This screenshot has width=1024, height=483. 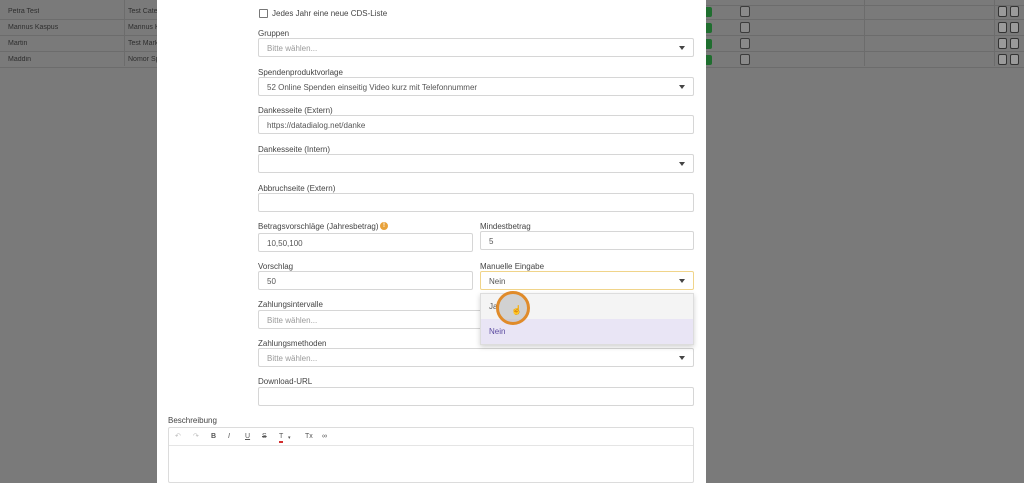 I want to click on underline-icon: U, so click(x=247, y=436).